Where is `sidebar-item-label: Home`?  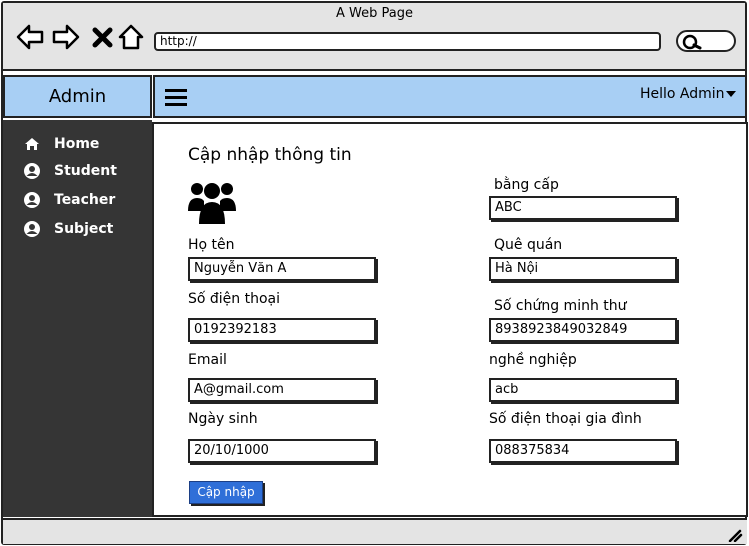 sidebar-item-label: Home is located at coordinates (77, 144).